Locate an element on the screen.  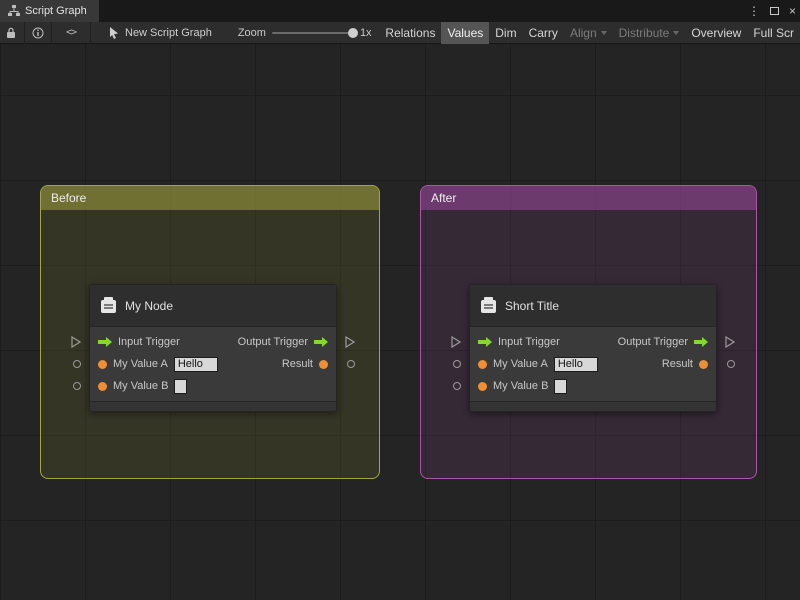
node-header: My Node is located at coordinates (213, 306).